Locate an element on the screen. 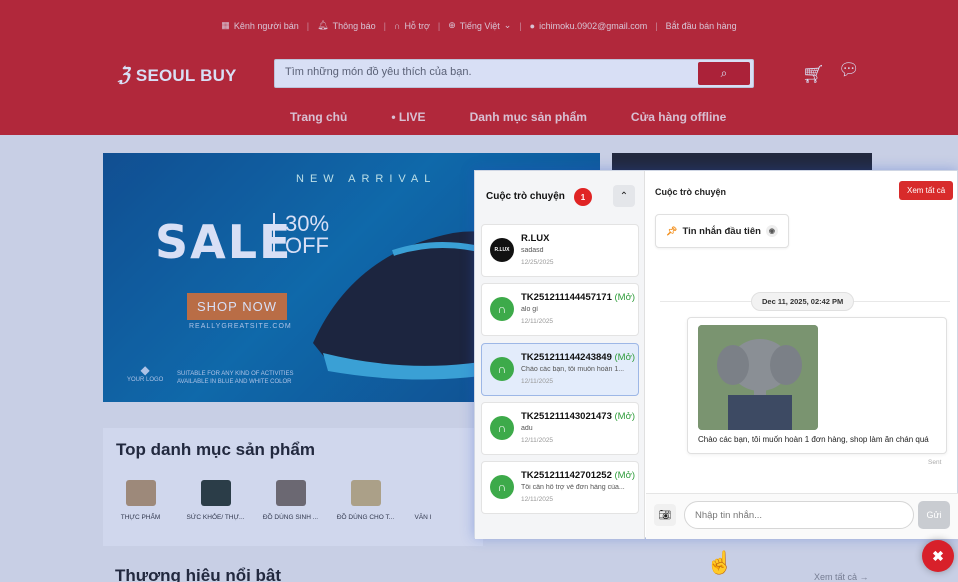 This screenshot has width=958, height=582. brands-title: Thương hiệu nổi bật is located at coordinates (198, 574).